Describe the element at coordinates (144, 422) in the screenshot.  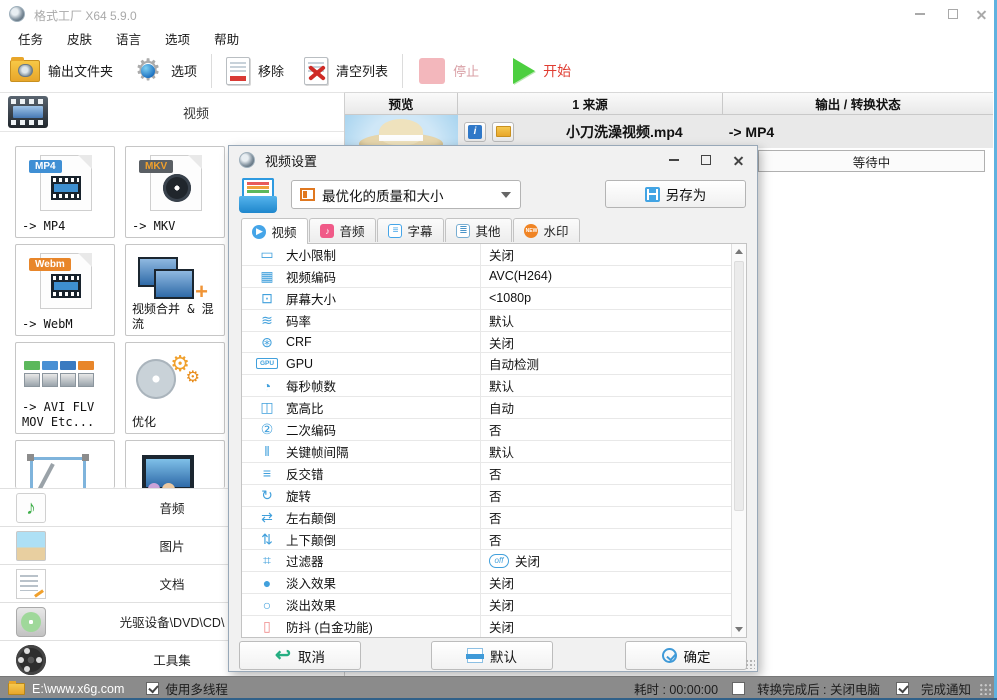
I see `card-label: 优化` at that location.